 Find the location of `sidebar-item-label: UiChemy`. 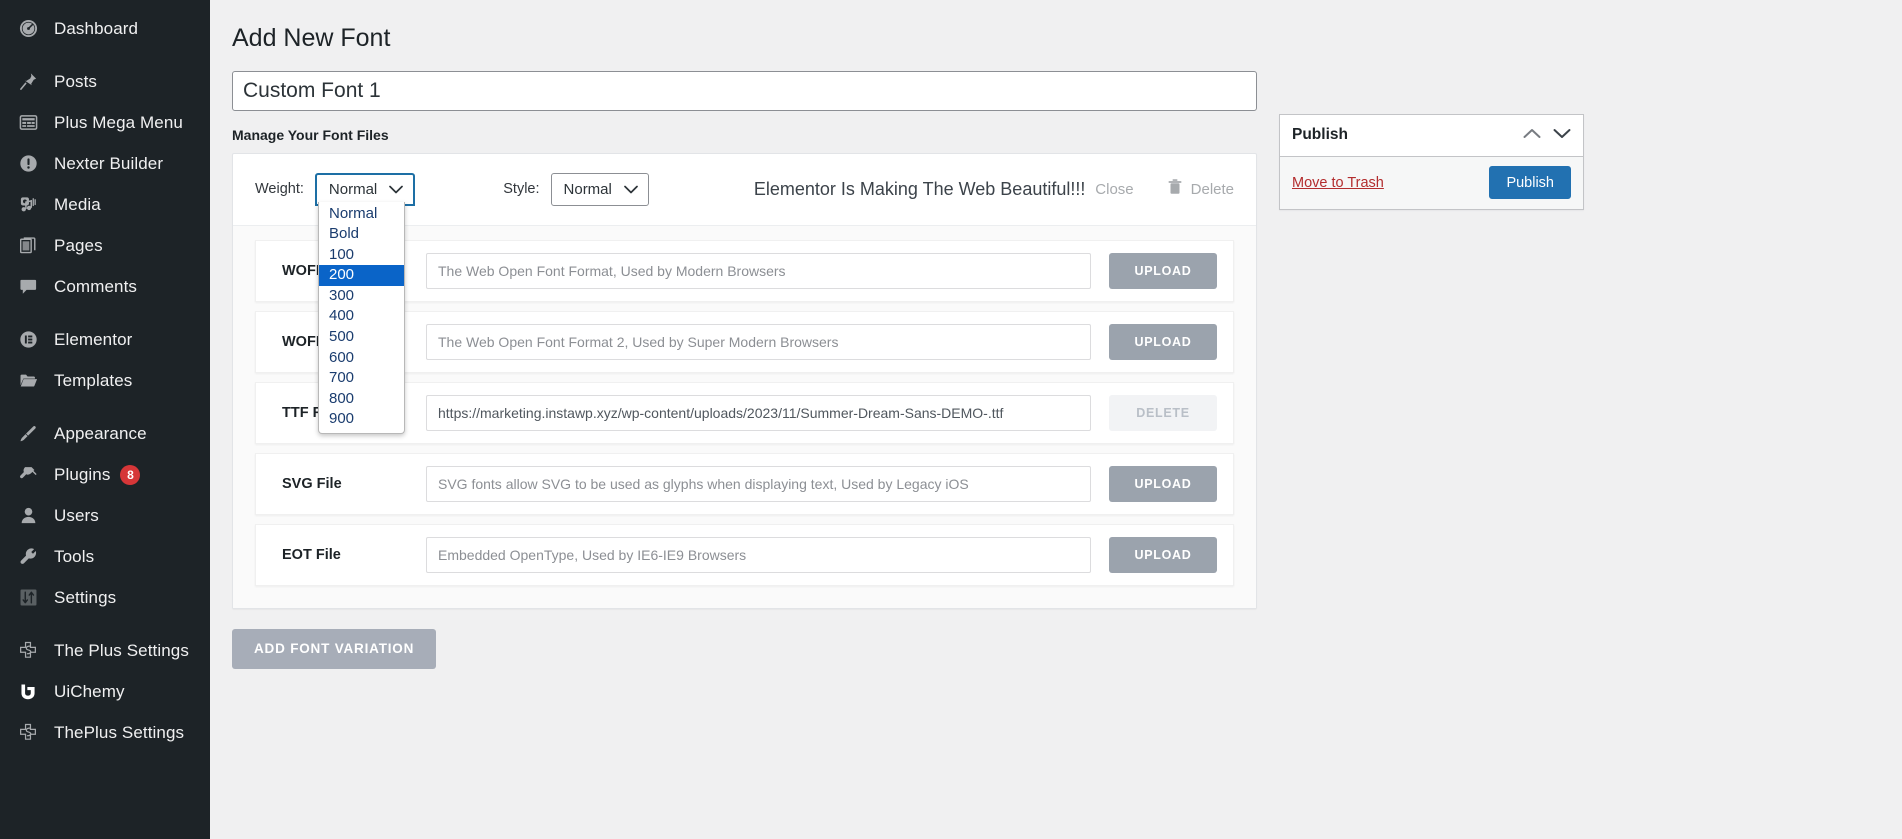

sidebar-item-label: UiChemy is located at coordinates (89, 691).